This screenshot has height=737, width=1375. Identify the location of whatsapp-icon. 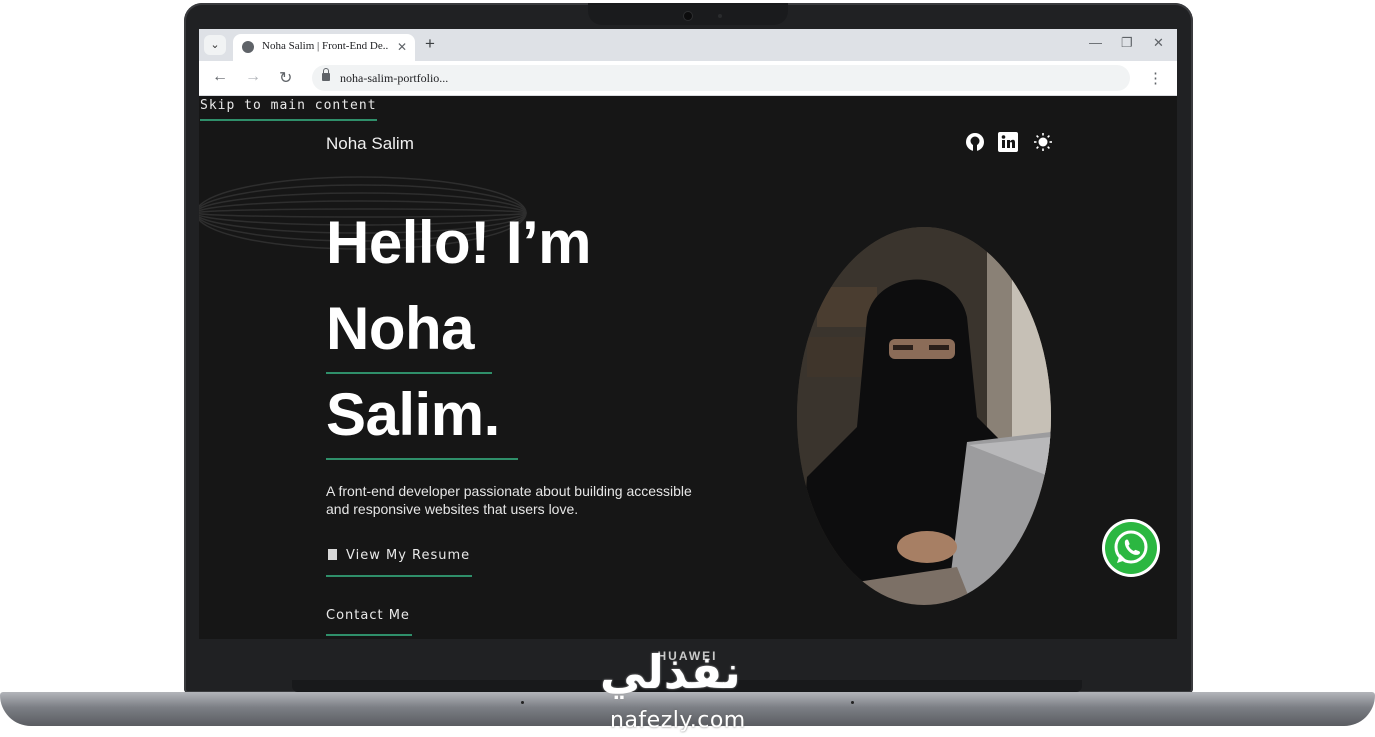
(1131, 547).